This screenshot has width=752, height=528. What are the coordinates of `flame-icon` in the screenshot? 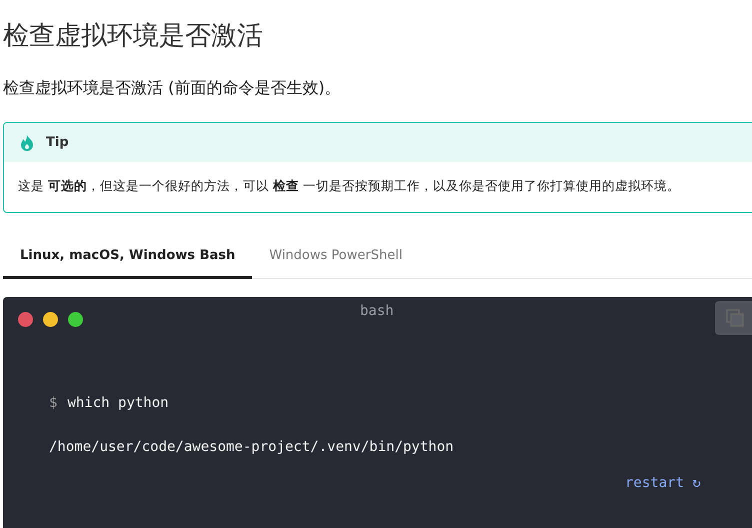 It's located at (27, 142).